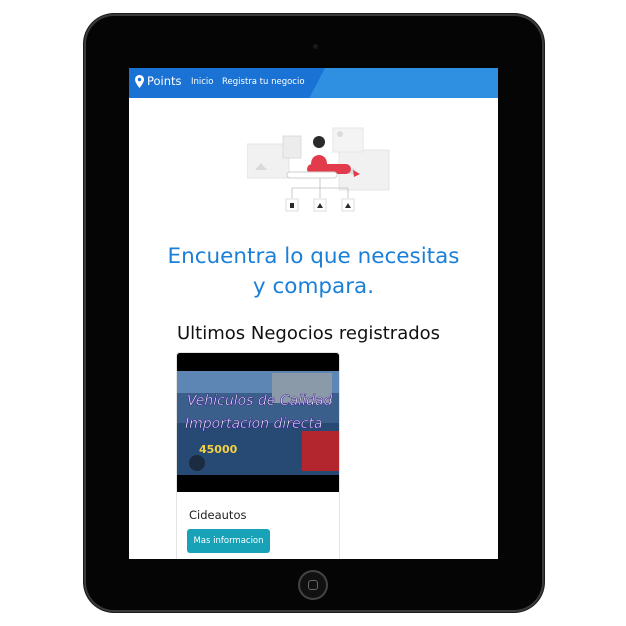 Image resolution: width=626 pixels, height=626 pixels. Describe the element at coordinates (318, 169) in the screenshot. I see `hero-illustration` at that location.